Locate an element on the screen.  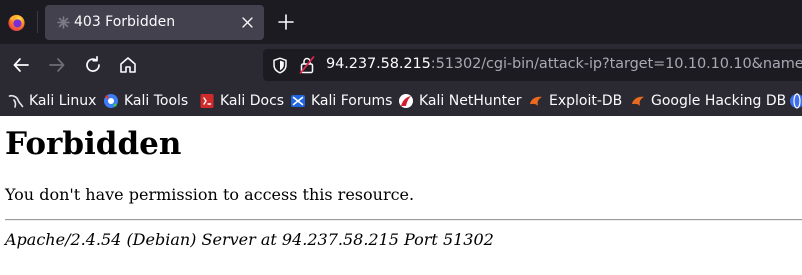
forward-arrow-icon is located at coordinates (57, 65).